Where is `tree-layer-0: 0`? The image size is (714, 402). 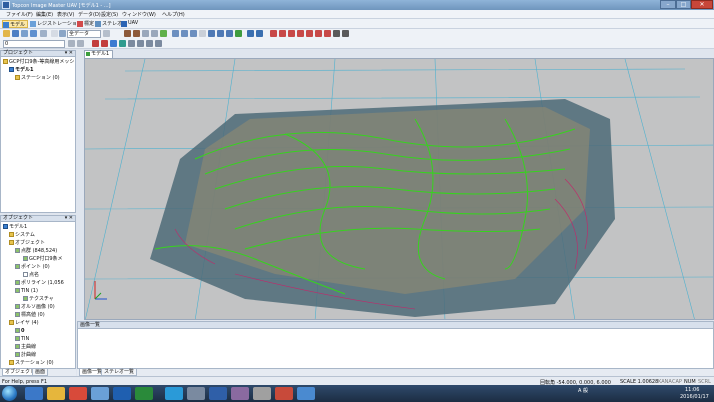
tree-layer-0: 0 is located at coordinates (19, 331).